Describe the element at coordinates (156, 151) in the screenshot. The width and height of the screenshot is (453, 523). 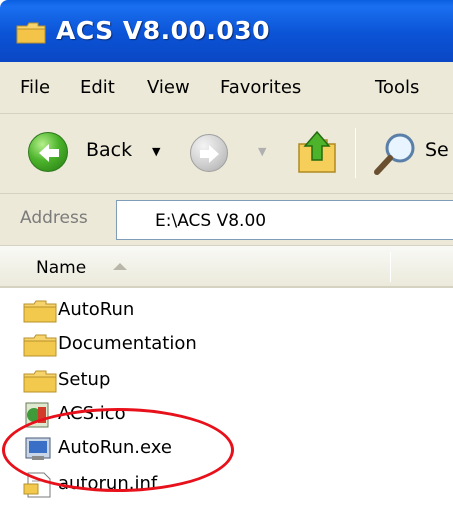
I see `back-dropdown-icon: ▼` at that location.